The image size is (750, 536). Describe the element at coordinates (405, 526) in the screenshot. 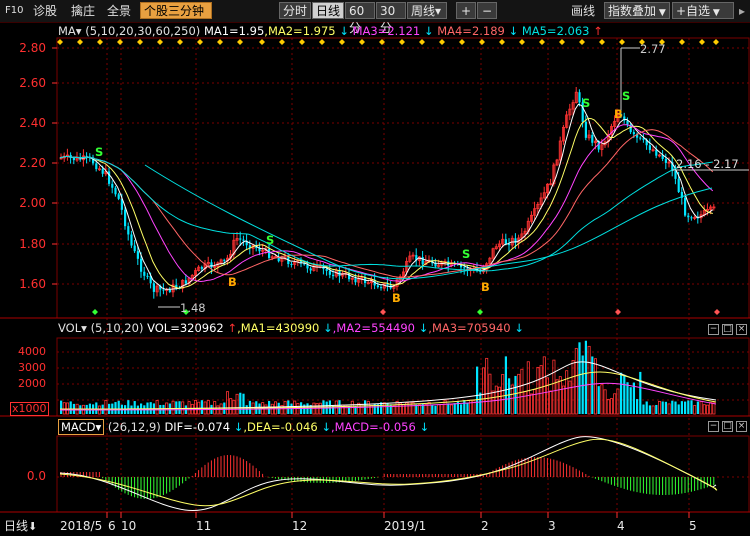

I see `xaxis-label: 2019/1` at that location.